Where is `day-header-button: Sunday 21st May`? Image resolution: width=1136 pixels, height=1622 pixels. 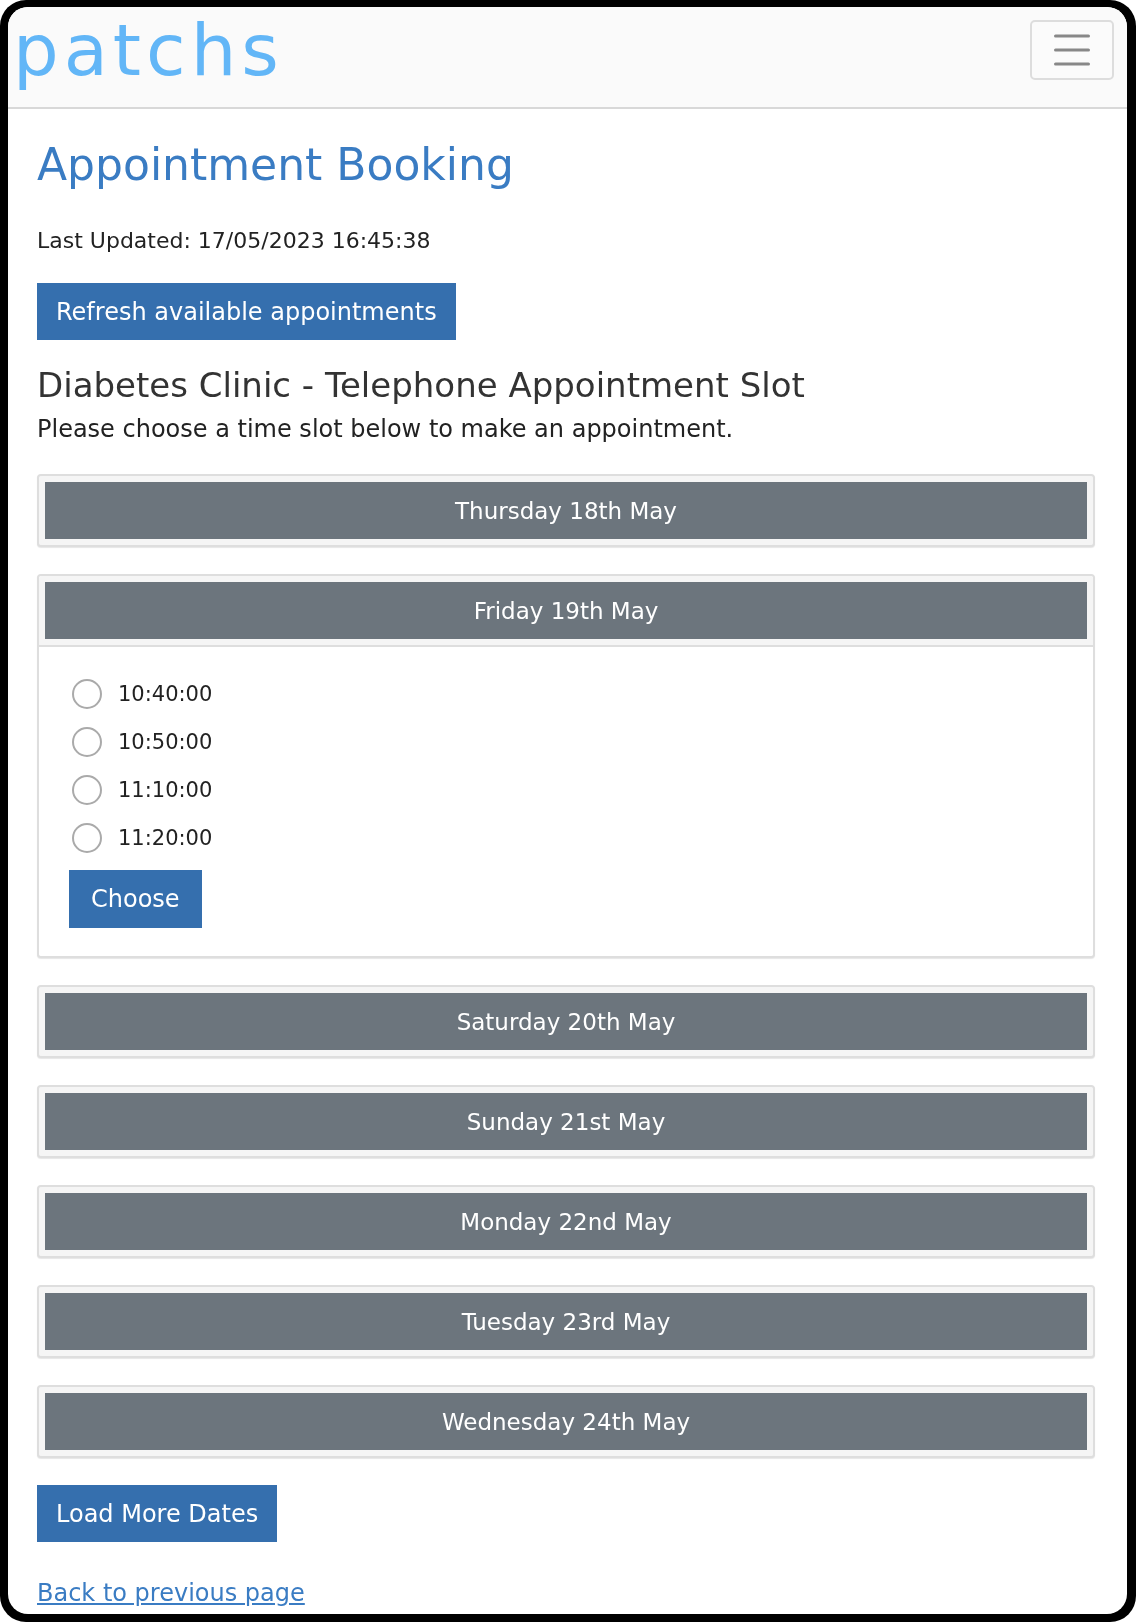 day-header-button: Sunday 21st May is located at coordinates (566, 1121).